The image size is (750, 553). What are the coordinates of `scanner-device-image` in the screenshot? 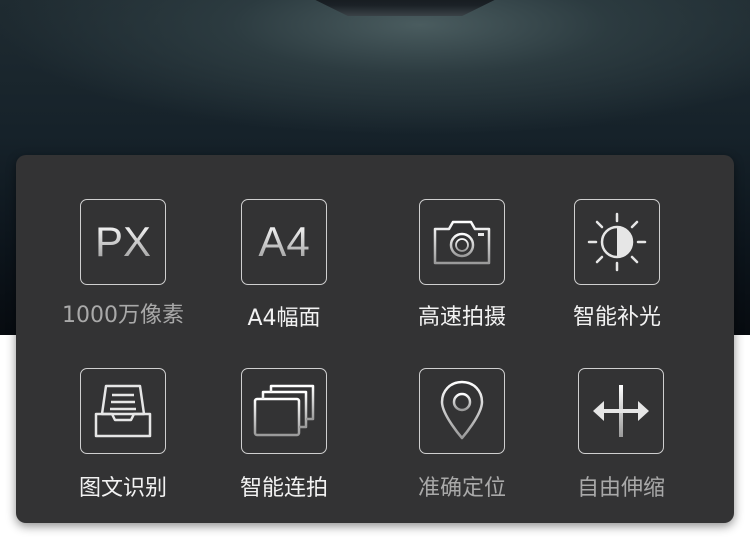 It's located at (405, 8).